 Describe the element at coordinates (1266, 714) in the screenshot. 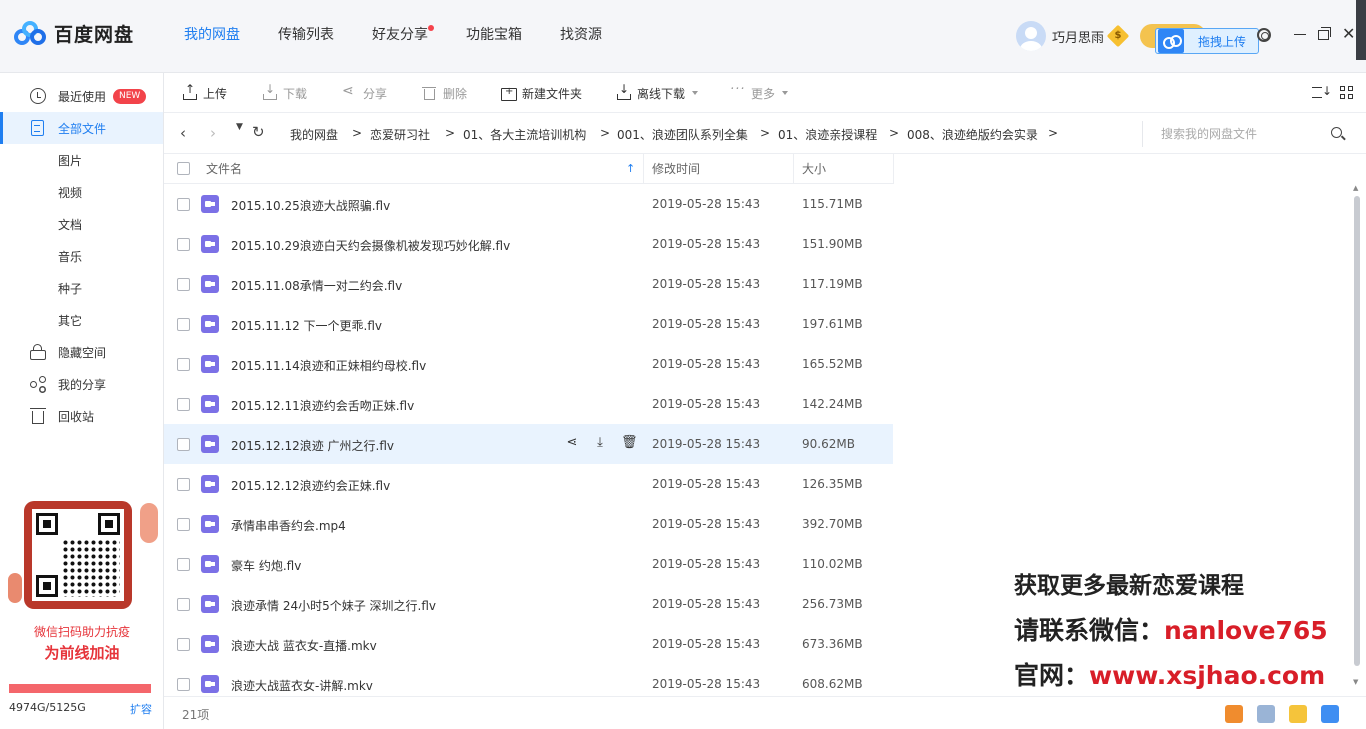

I see `apps-icon` at that location.